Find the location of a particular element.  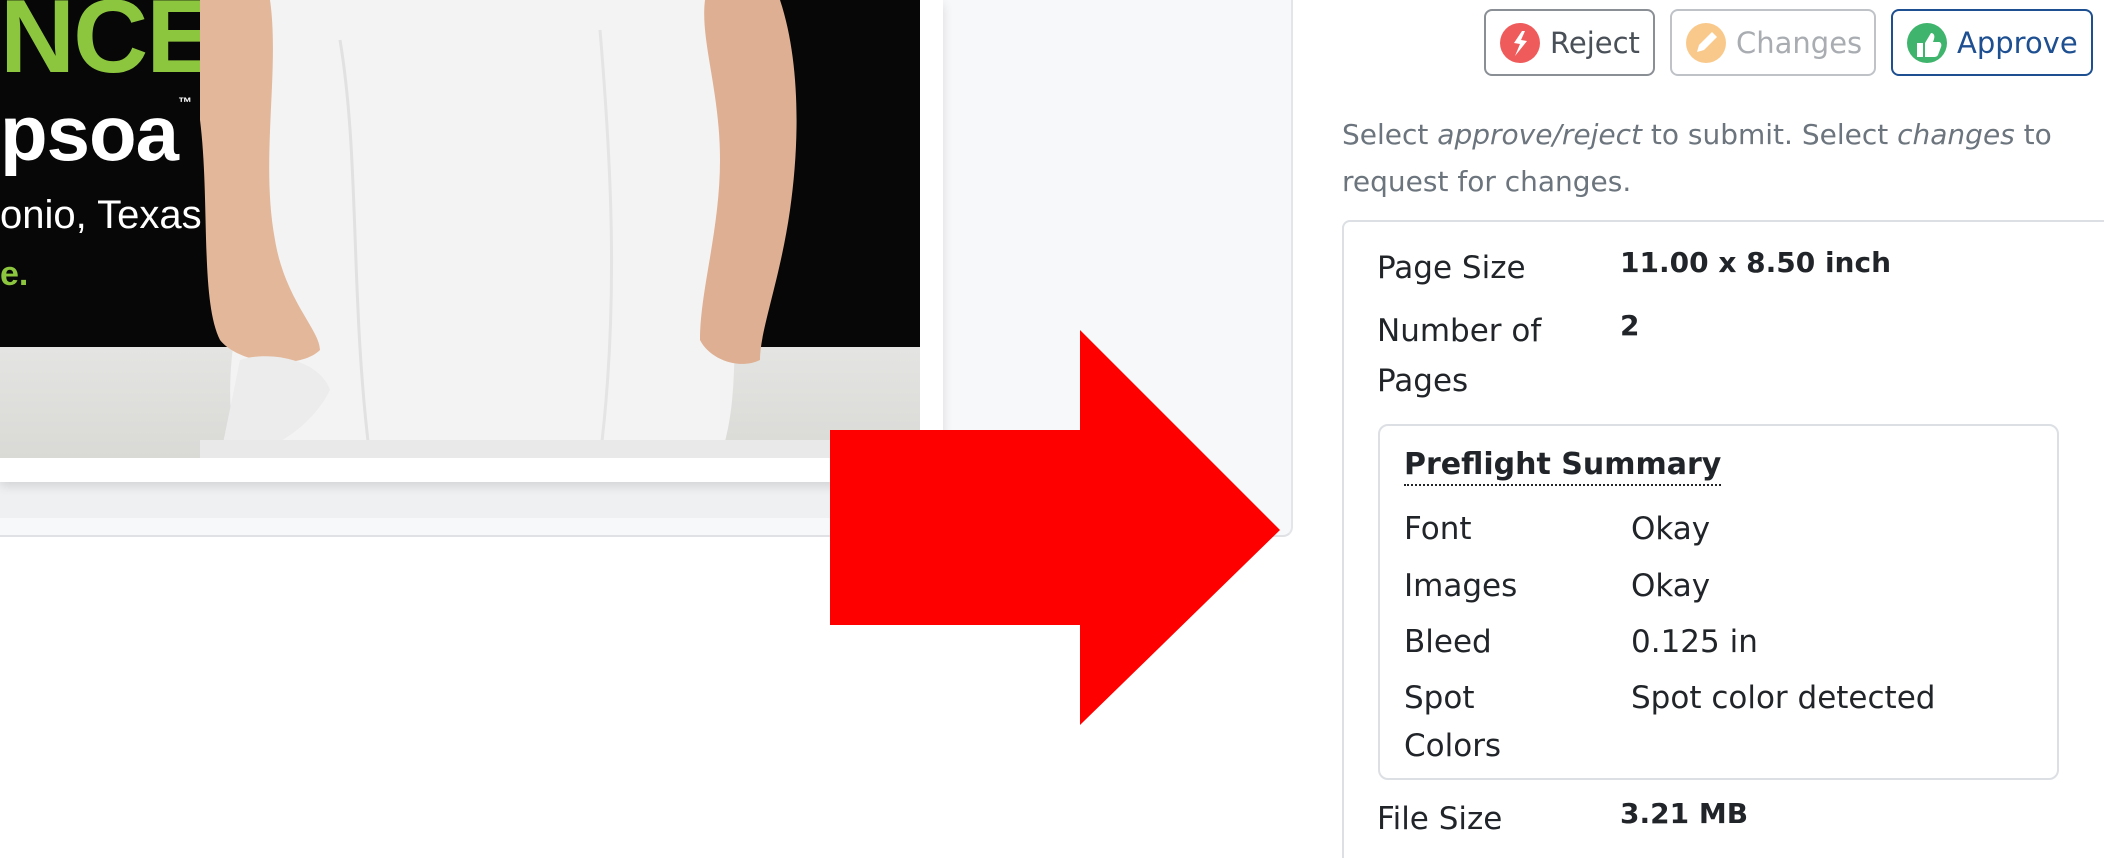

preflight-label: Font is located at coordinates (1438, 529).